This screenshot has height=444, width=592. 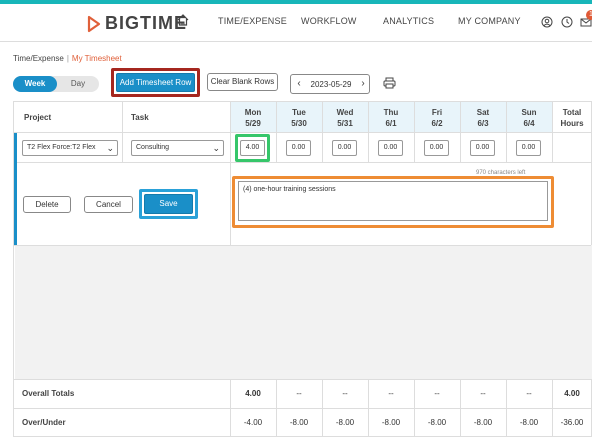 What do you see at coordinates (38, 117) in the screenshot?
I see `header-project: Project` at bounding box center [38, 117].